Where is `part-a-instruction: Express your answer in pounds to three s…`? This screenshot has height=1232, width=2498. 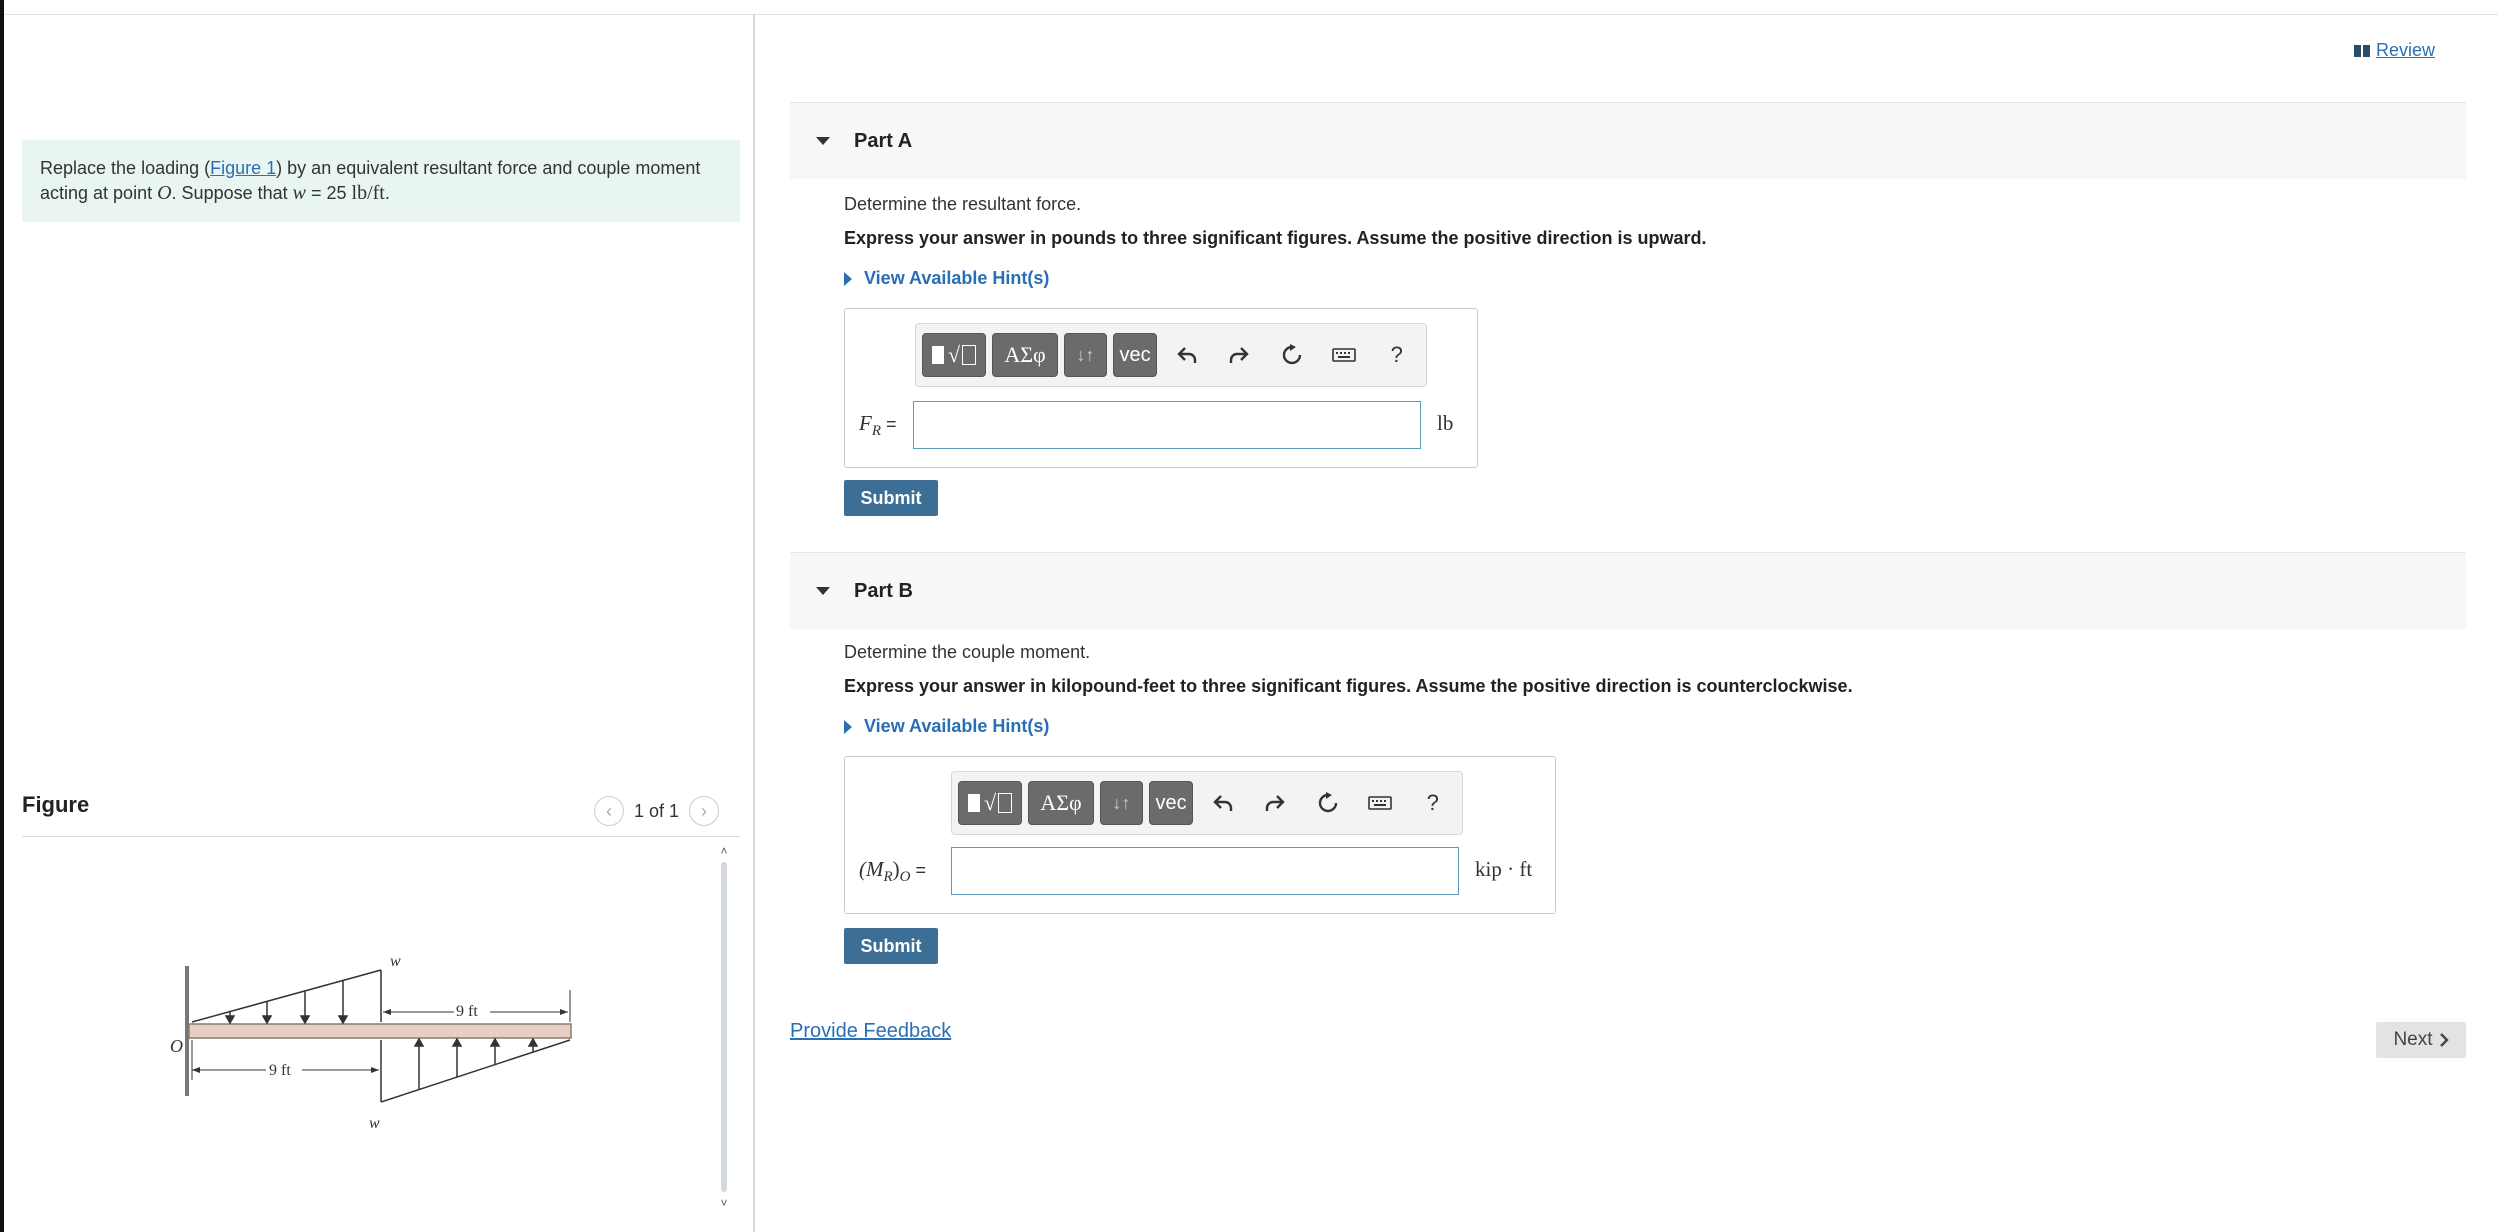
part-a-instruction: Express your answer in pounds to three s… is located at coordinates (1275, 238).